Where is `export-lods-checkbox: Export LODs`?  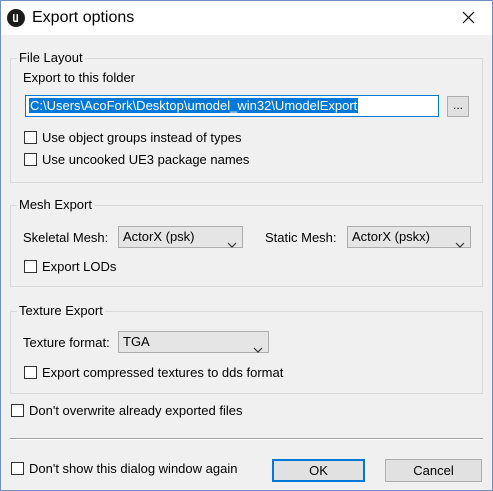 export-lods-checkbox: Export LODs is located at coordinates (70, 267).